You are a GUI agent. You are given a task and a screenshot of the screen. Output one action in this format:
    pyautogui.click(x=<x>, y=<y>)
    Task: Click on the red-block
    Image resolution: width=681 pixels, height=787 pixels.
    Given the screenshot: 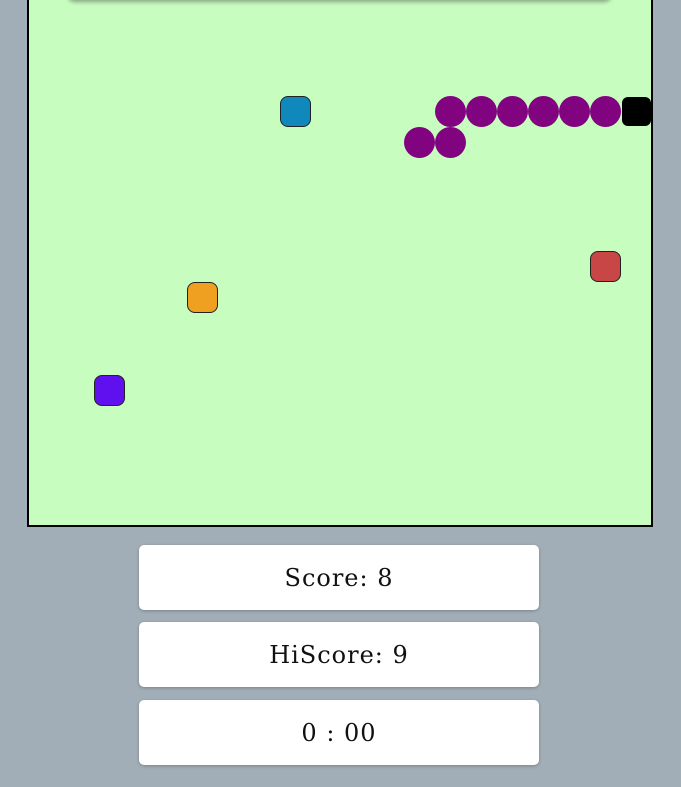 What is the action you would take?
    pyautogui.click(x=605, y=266)
    